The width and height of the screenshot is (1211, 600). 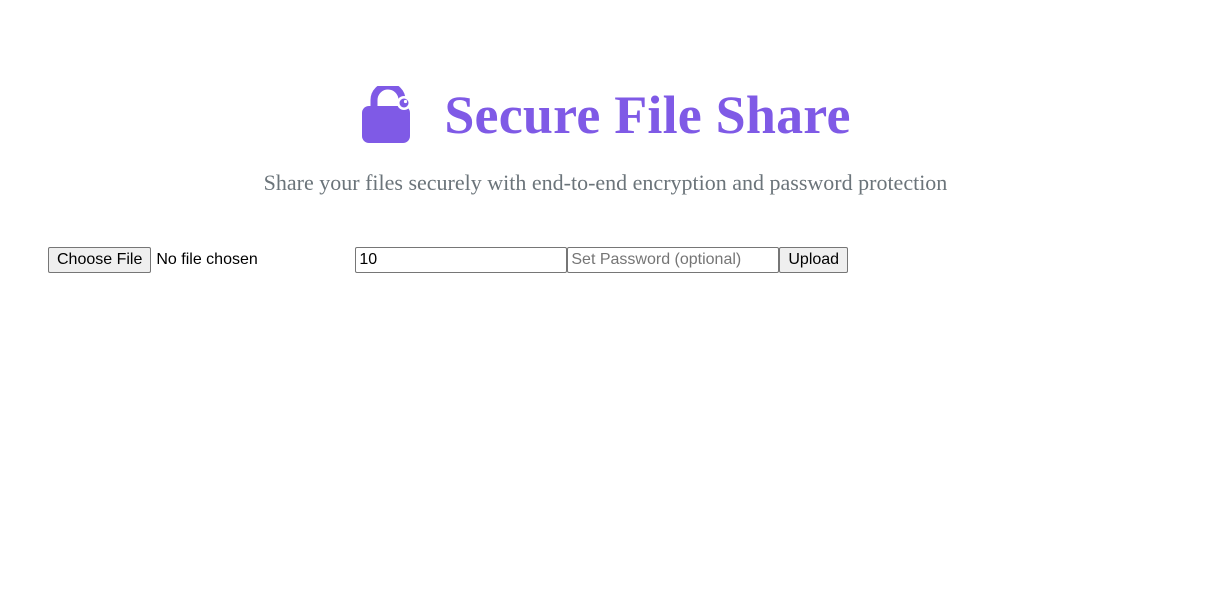 I want to click on choose-file-button: Choose File, so click(x=100, y=260).